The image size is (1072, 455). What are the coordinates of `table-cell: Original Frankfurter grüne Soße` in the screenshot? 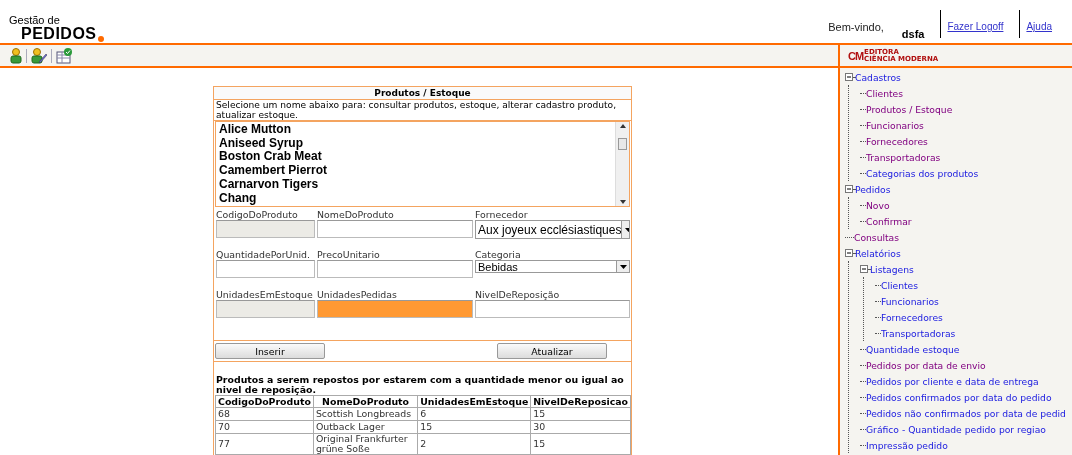 It's located at (365, 444).